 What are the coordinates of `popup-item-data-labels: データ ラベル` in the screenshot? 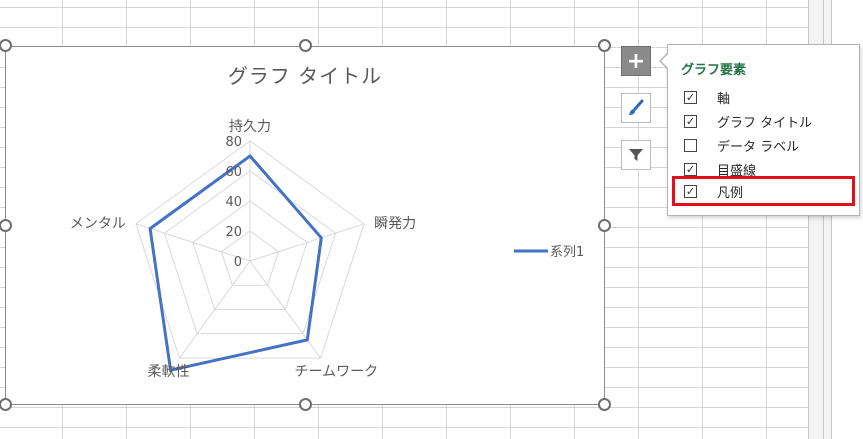 It's located at (741, 145).